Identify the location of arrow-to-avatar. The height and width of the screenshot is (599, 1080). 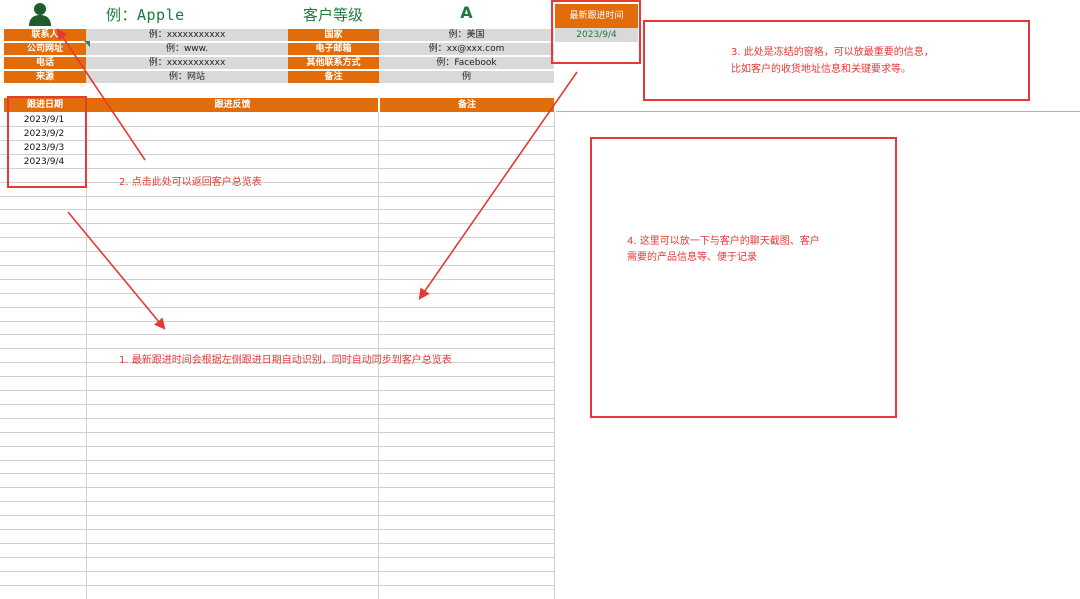
(101, 94).